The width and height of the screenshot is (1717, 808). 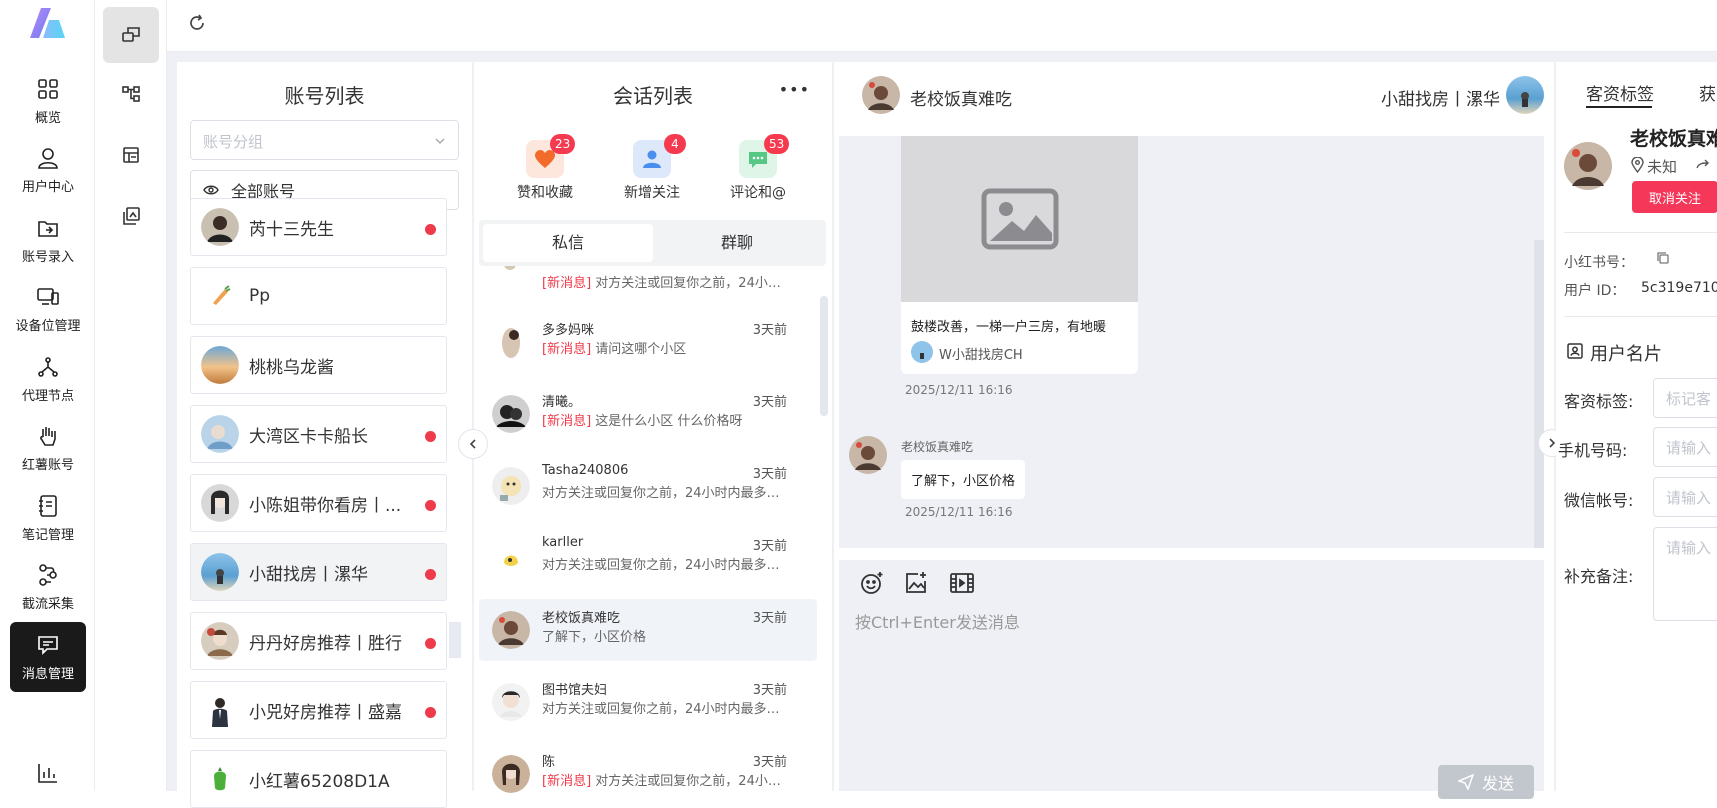 I want to click on note-card-timestamp: 2025/12/11 16:16, so click(x=959, y=390).